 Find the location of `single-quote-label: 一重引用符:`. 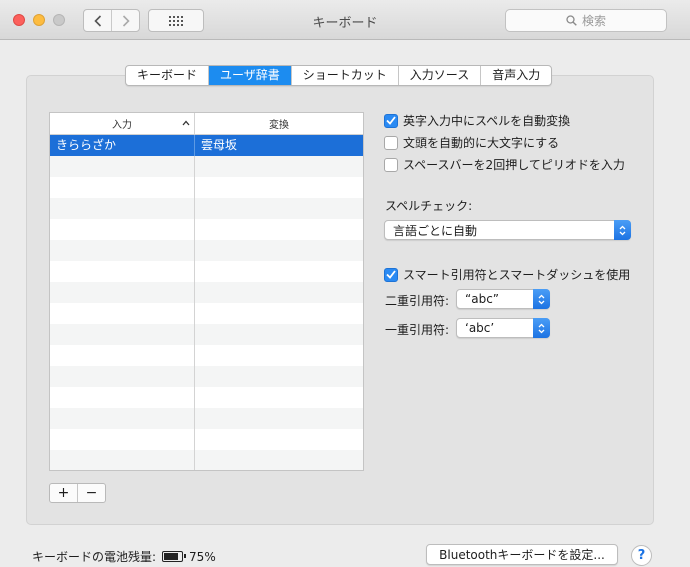

single-quote-label: 一重引用符: is located at coordinates (417, 330).